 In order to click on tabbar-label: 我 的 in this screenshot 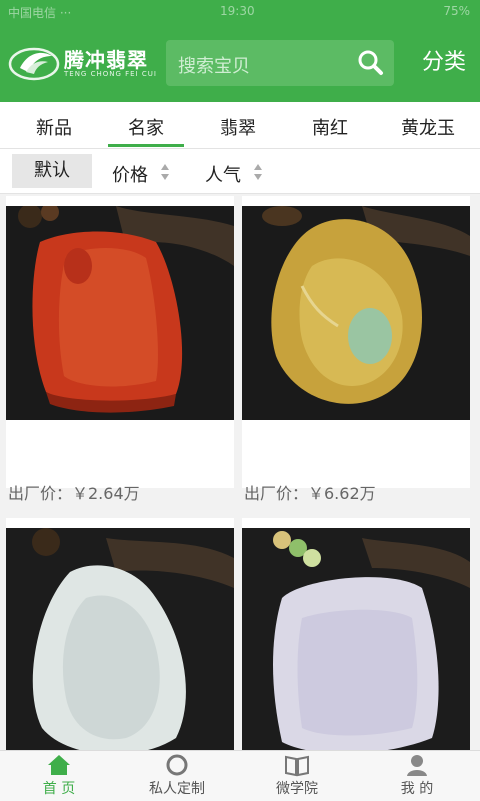, I will do `click(417, 789)`.